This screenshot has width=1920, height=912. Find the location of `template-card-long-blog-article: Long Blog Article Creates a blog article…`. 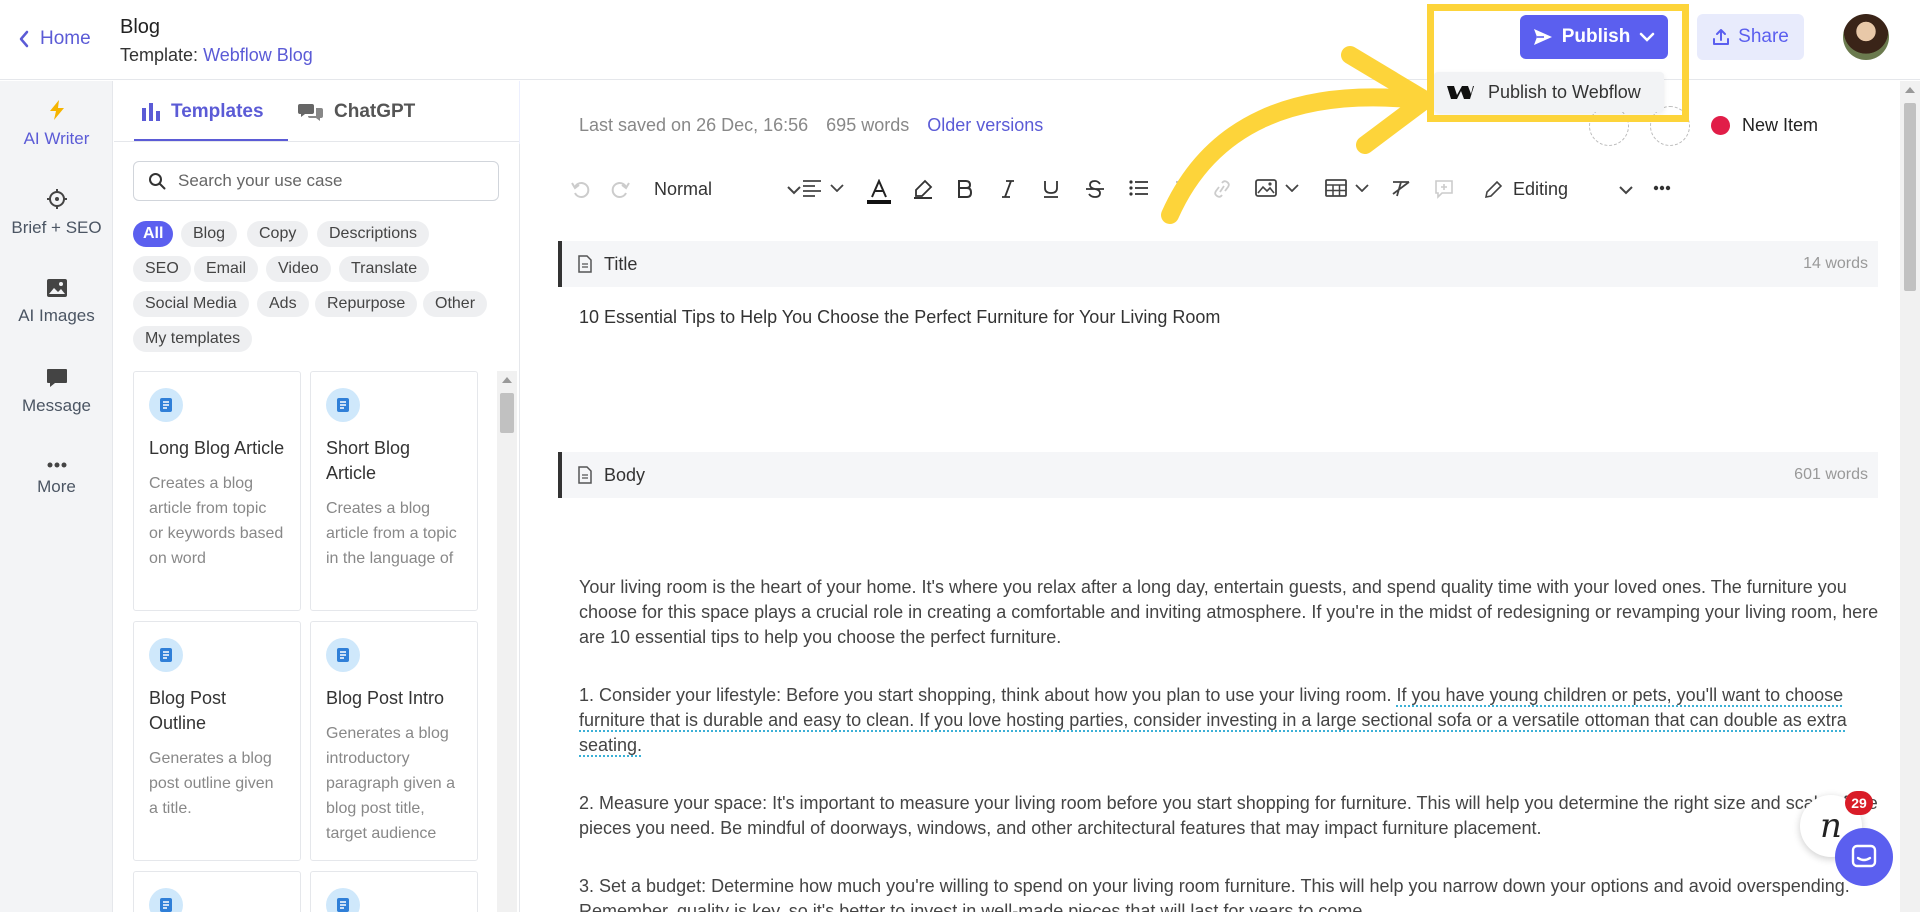

template-card-long-blog-article: Long Blog Article Creates a blog article… is located at coordinates (217, 491).